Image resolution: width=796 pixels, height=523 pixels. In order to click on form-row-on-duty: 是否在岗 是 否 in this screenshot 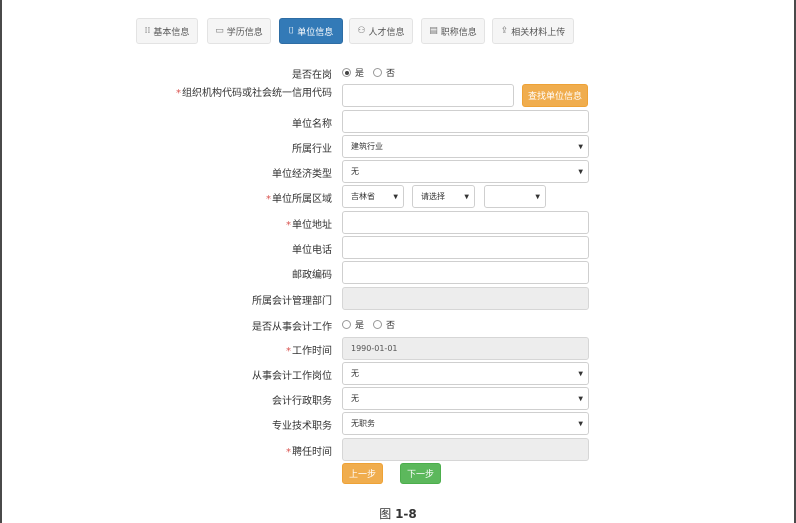, I will do `click(398, 73)`.